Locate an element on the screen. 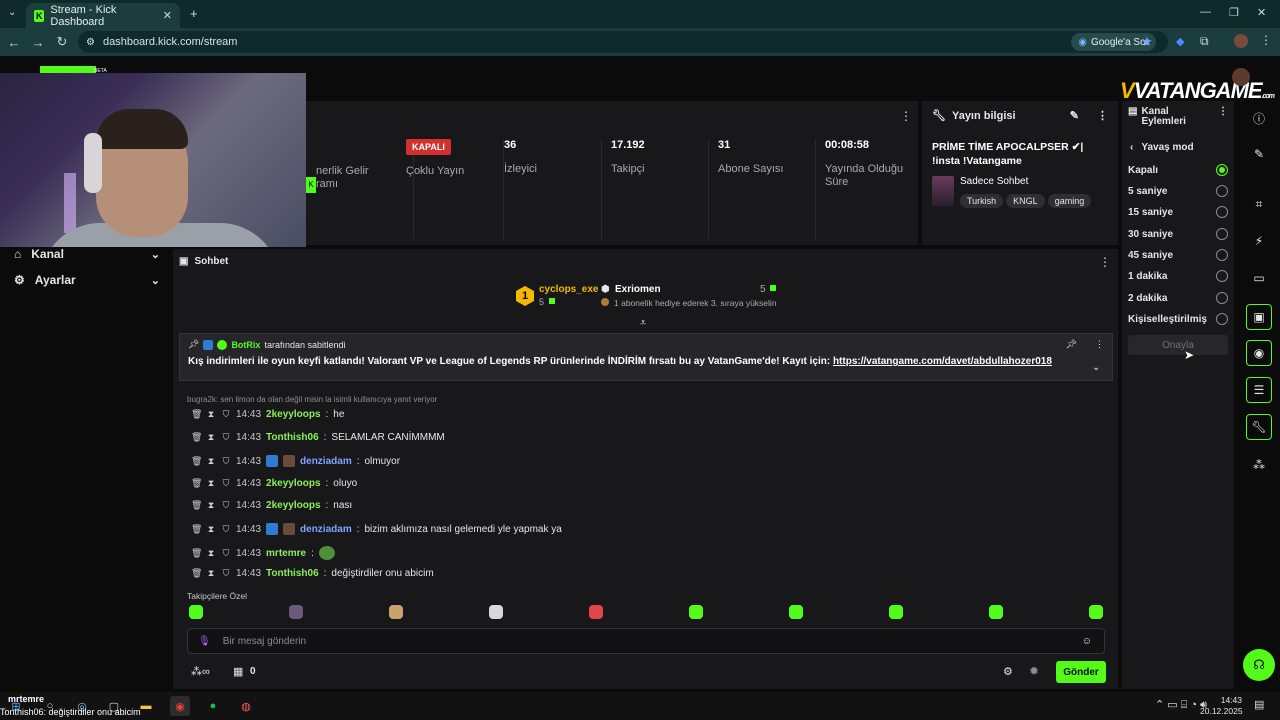 Image resolution: width=1280 pixels, height=720 pixels. minimize-icon: — is located at coordinates (1205, 12).